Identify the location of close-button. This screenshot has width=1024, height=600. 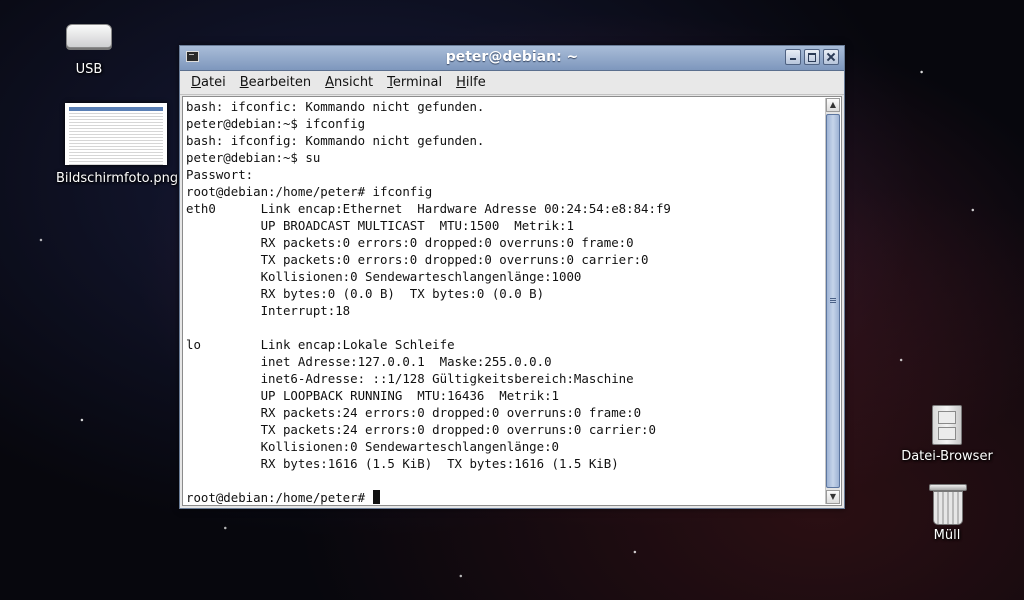
(831, 57).